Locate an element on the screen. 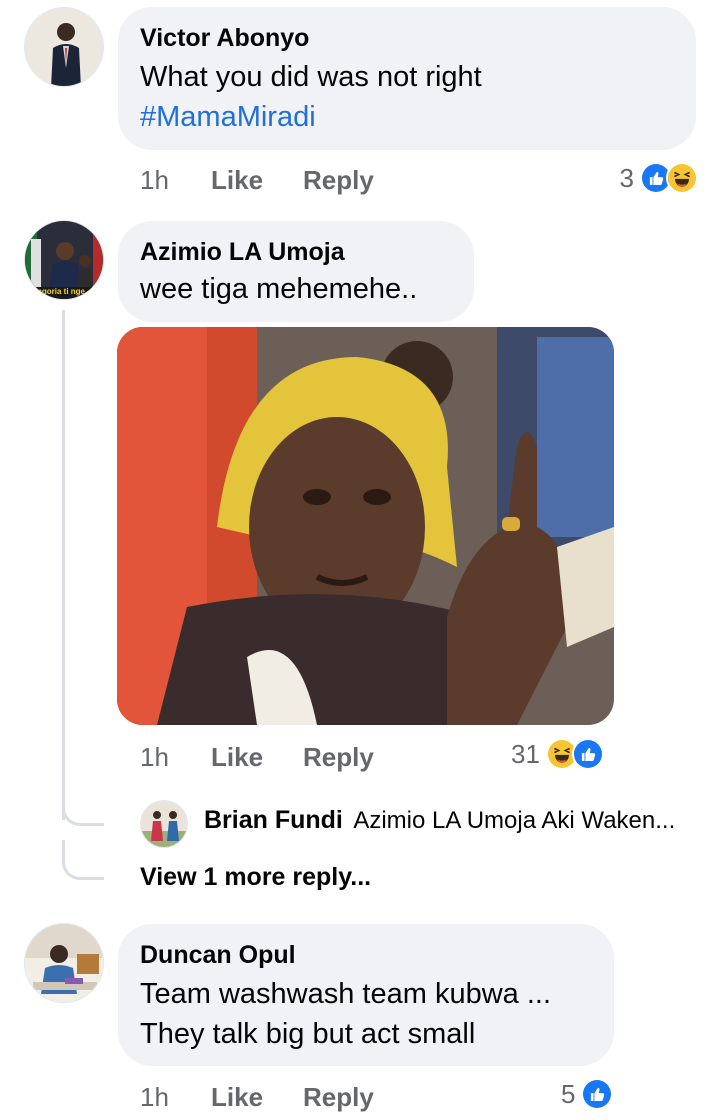 The image size is (720, 1120). haha-icon is located at coordinates (682, 178).